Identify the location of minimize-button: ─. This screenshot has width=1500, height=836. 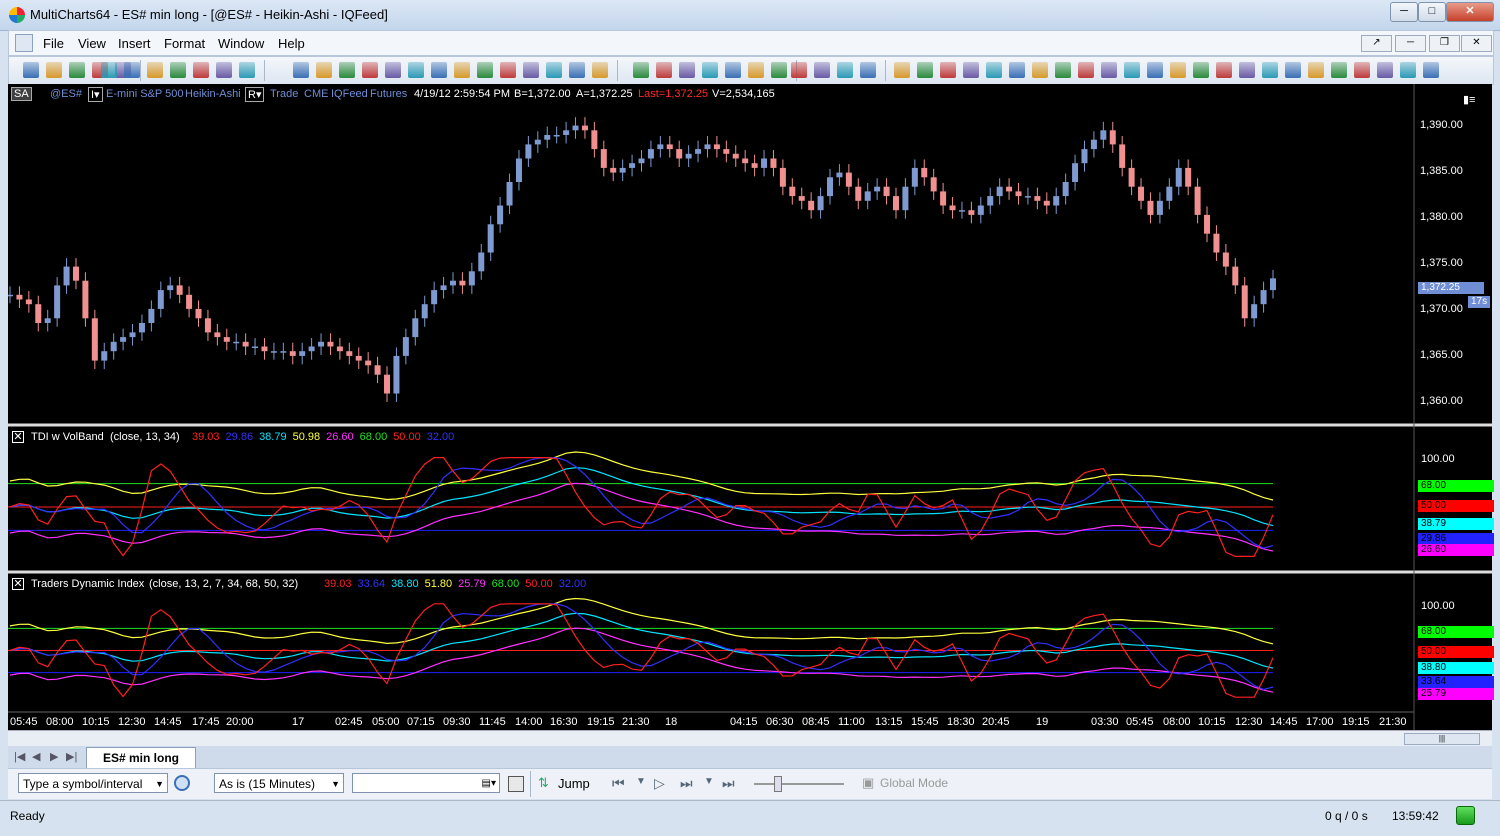
(1404, 12).